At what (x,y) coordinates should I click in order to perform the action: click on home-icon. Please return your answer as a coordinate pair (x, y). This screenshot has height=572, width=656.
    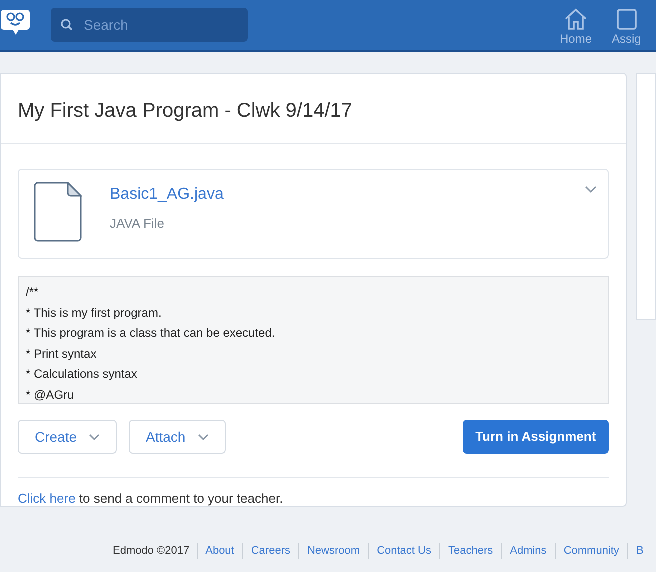
    Looking at the image, I should click on (576, 19).